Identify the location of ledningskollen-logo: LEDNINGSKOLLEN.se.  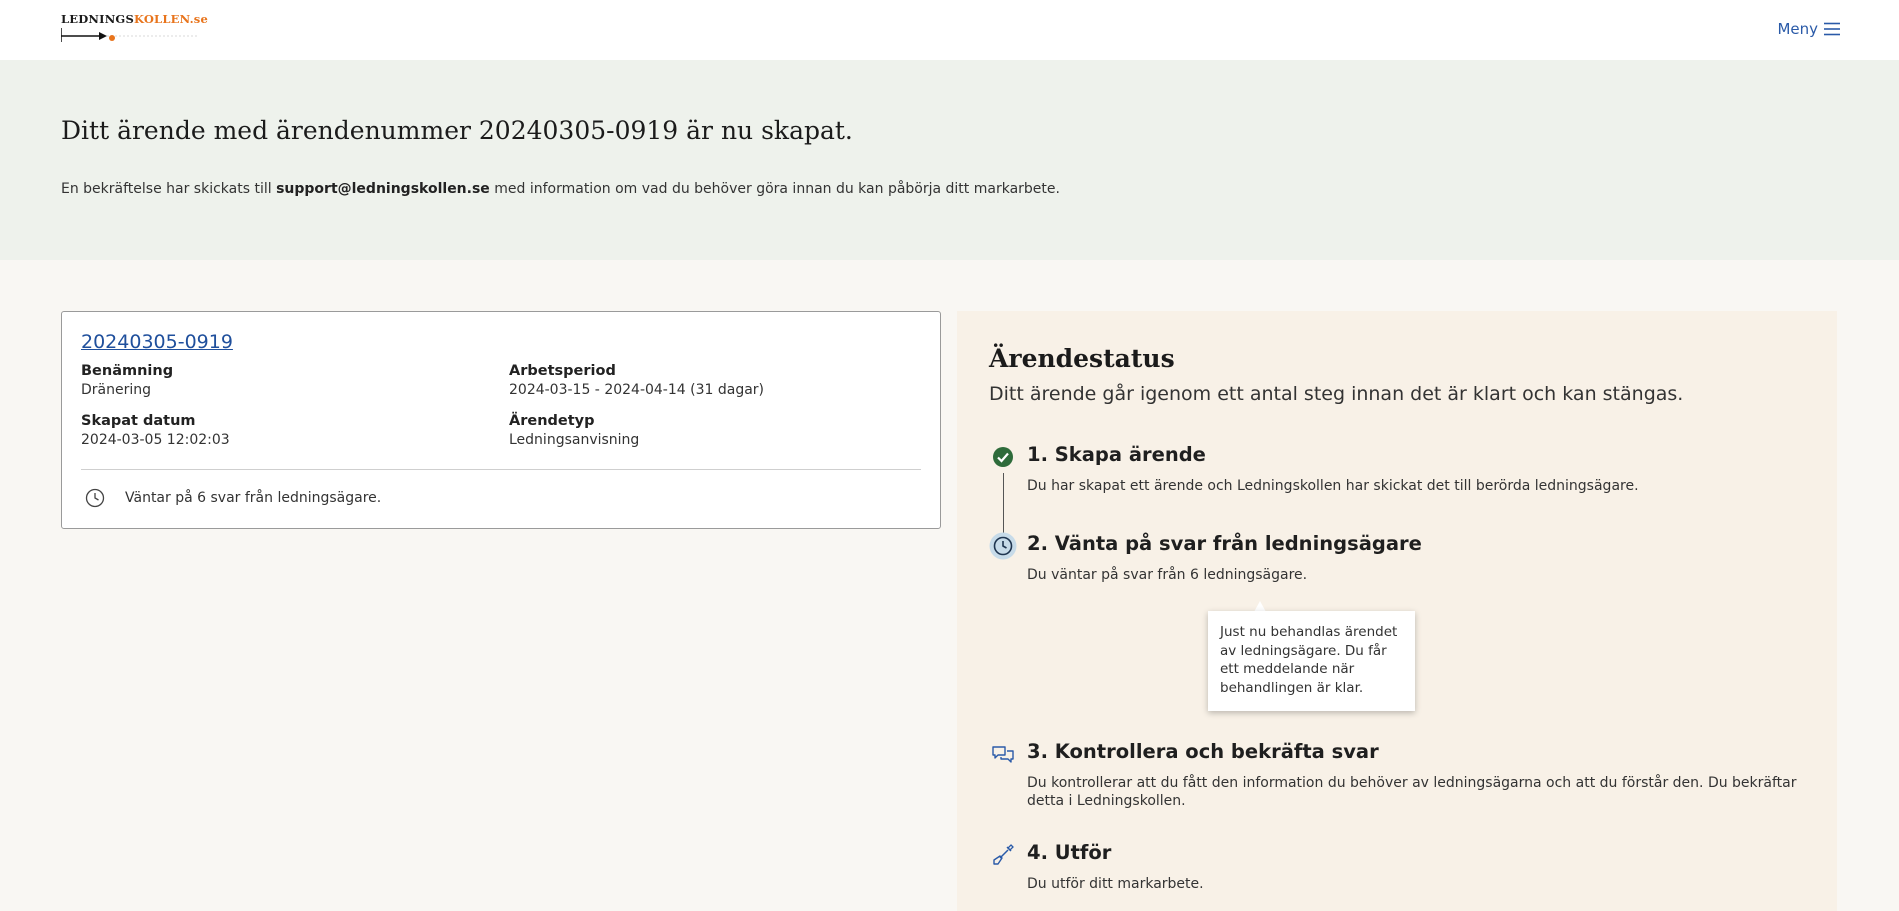
(134, 29).